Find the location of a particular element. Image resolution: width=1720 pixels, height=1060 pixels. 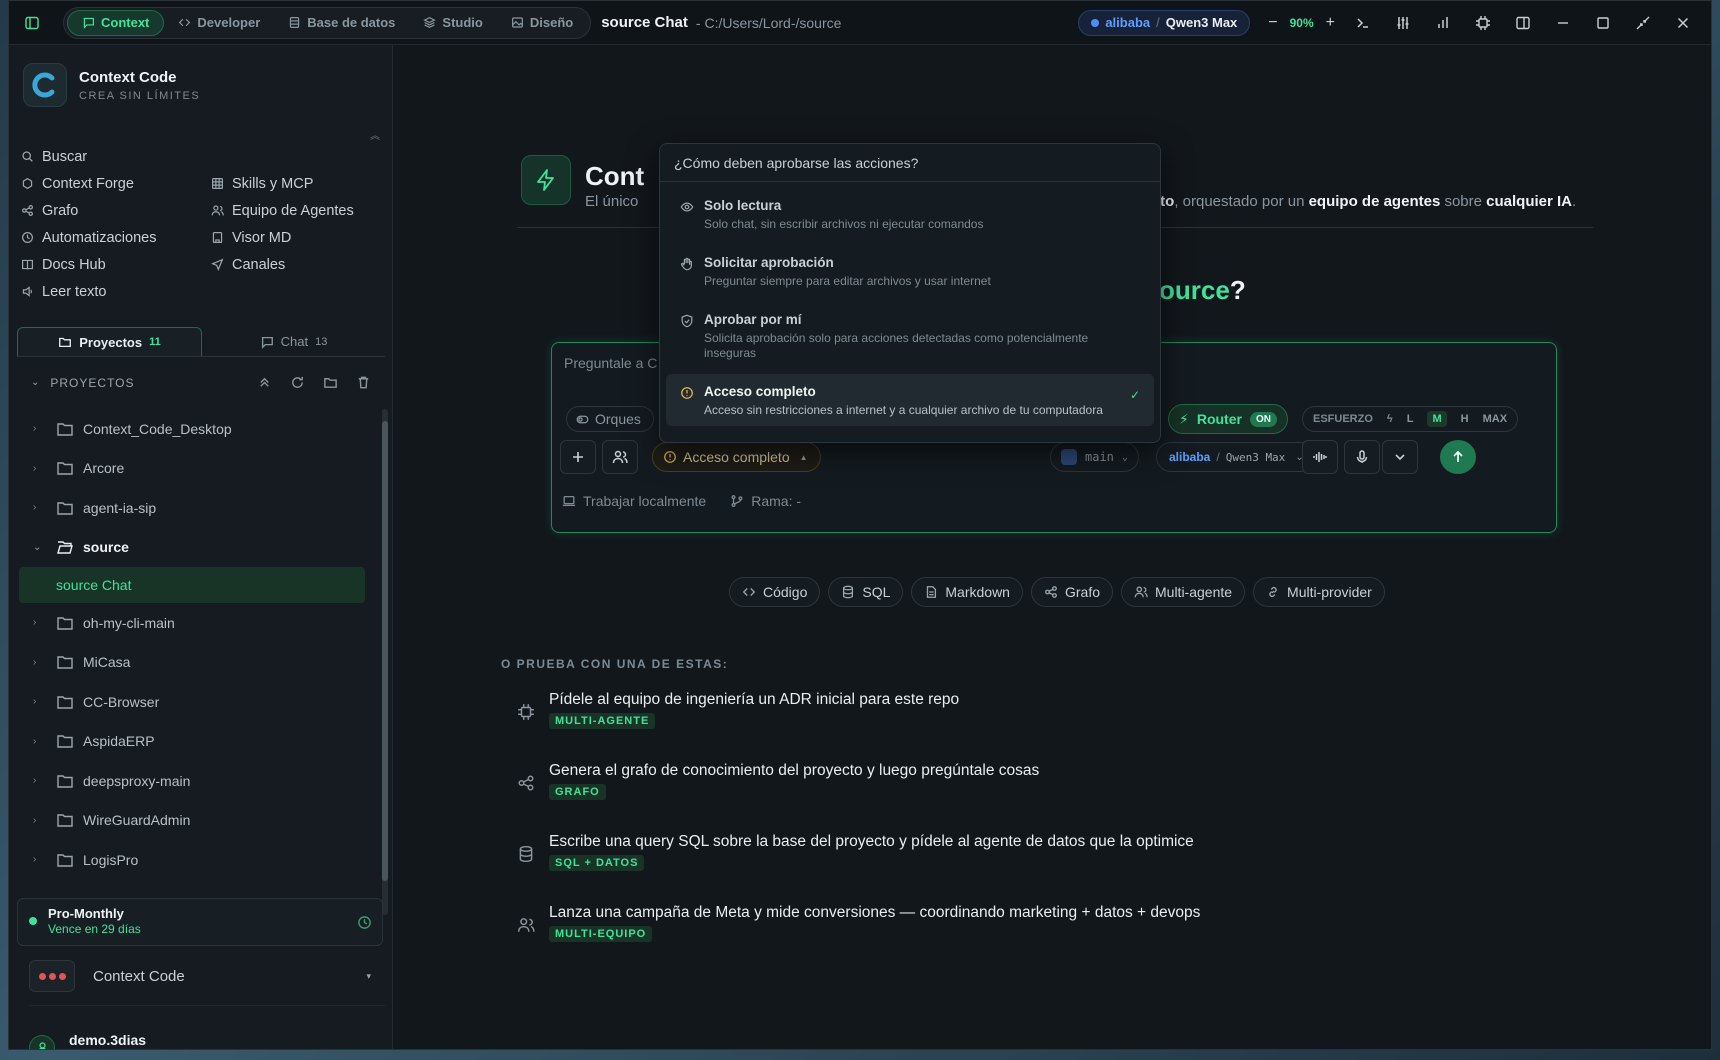

people-icon is located at coordinates (526, 925).